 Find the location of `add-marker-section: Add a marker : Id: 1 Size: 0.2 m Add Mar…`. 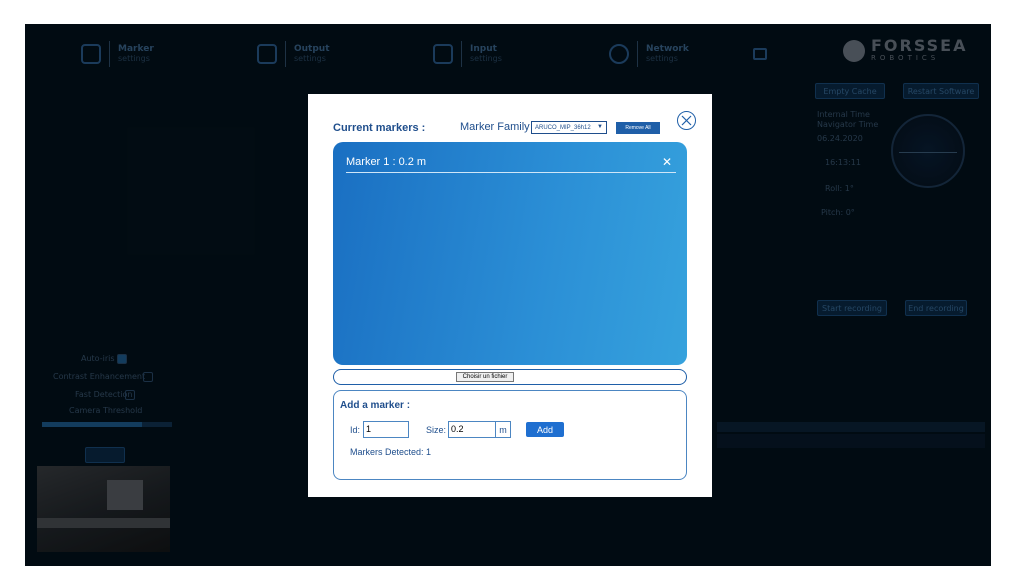

add-marker-section: Add a marker : Id: 1 Size: 0.2 m Add Mar… is located at coordinates (510, 435).